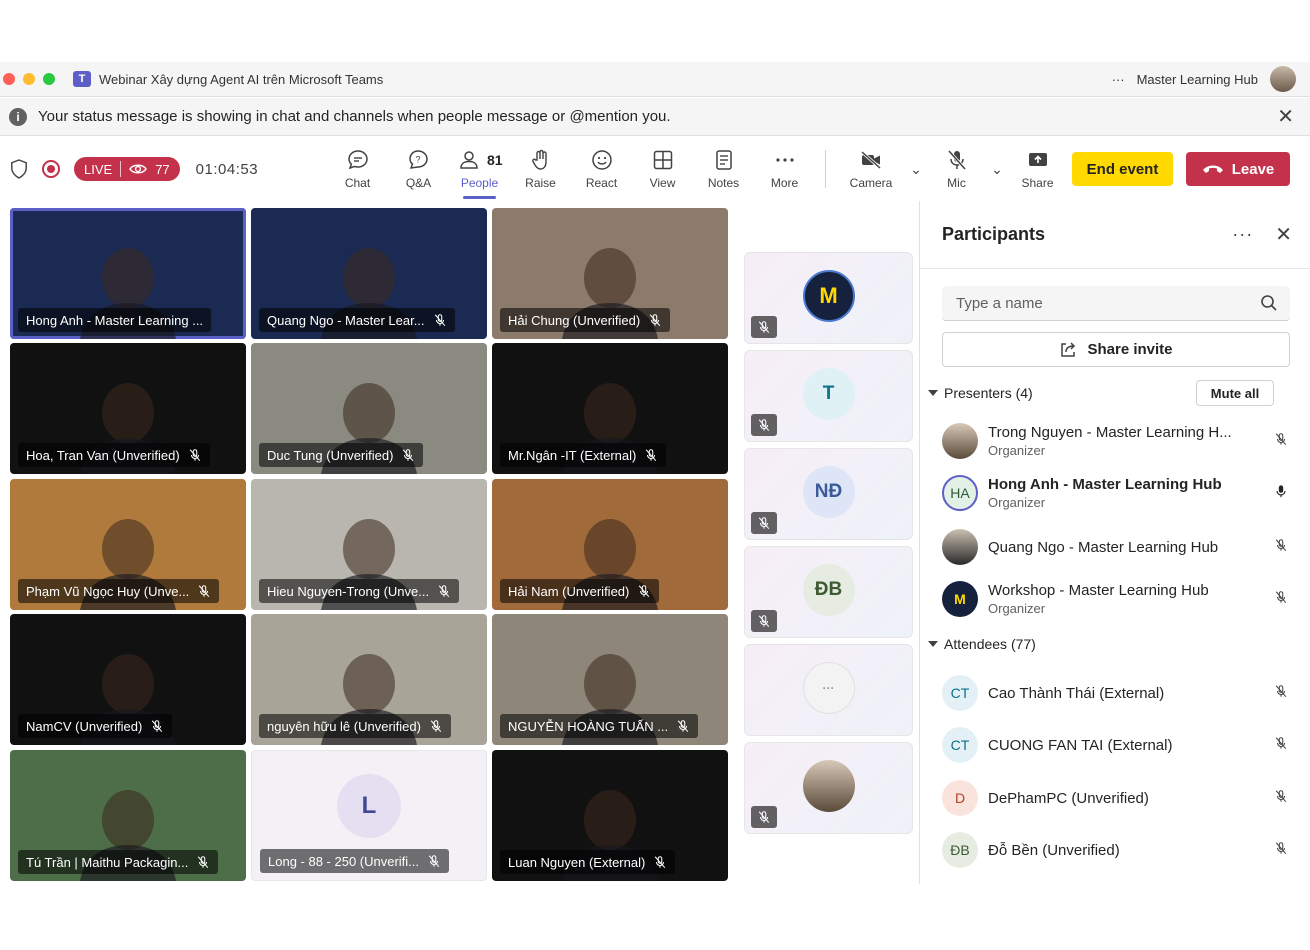  What do you see at coordinates (956, 183) in the screenshot?
I see `mic-label: Mic` at bounding box center [956, 183].